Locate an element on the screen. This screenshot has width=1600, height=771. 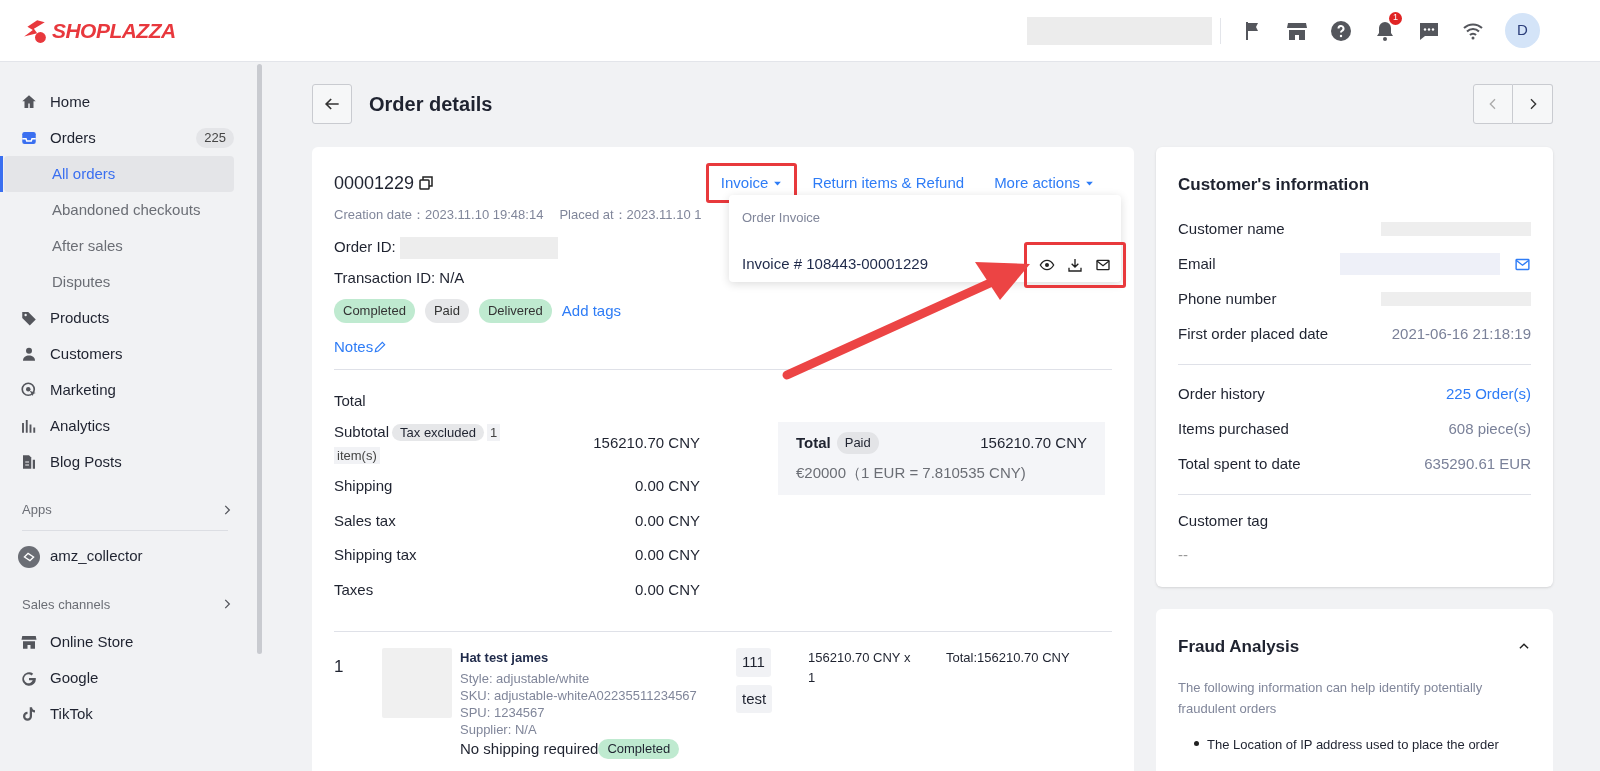
status-tag: Paid is located at coordinates (446, 311).